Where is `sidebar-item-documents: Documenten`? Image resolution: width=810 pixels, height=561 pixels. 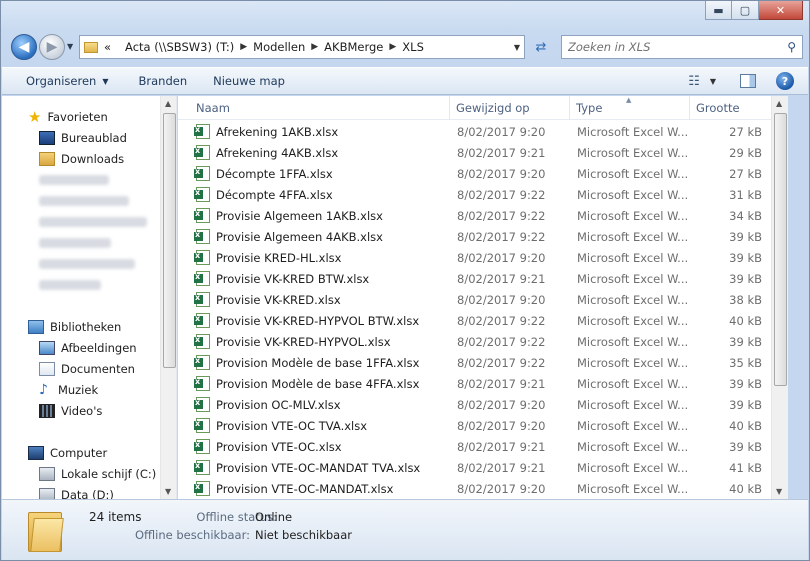 sidebar-item-documents: Documenten is located at coordinates (87, 369).